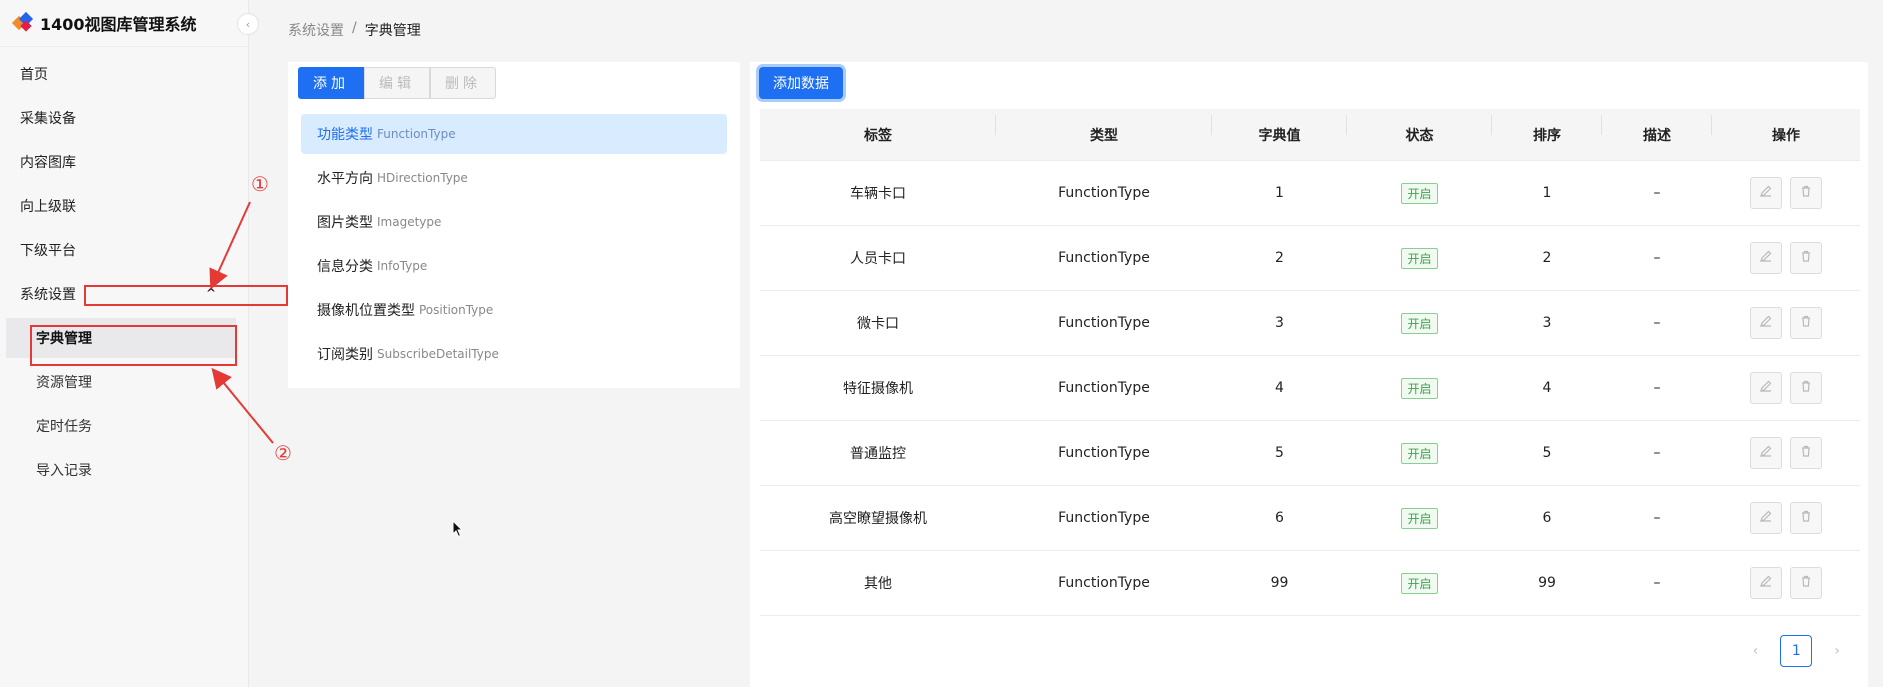 The height and width of the screenshot is (687, 1883). What do you see at coordinates (1279, 193) in the screenshot?
I see `cell-value: 1` at bounding box center [1279, 193].